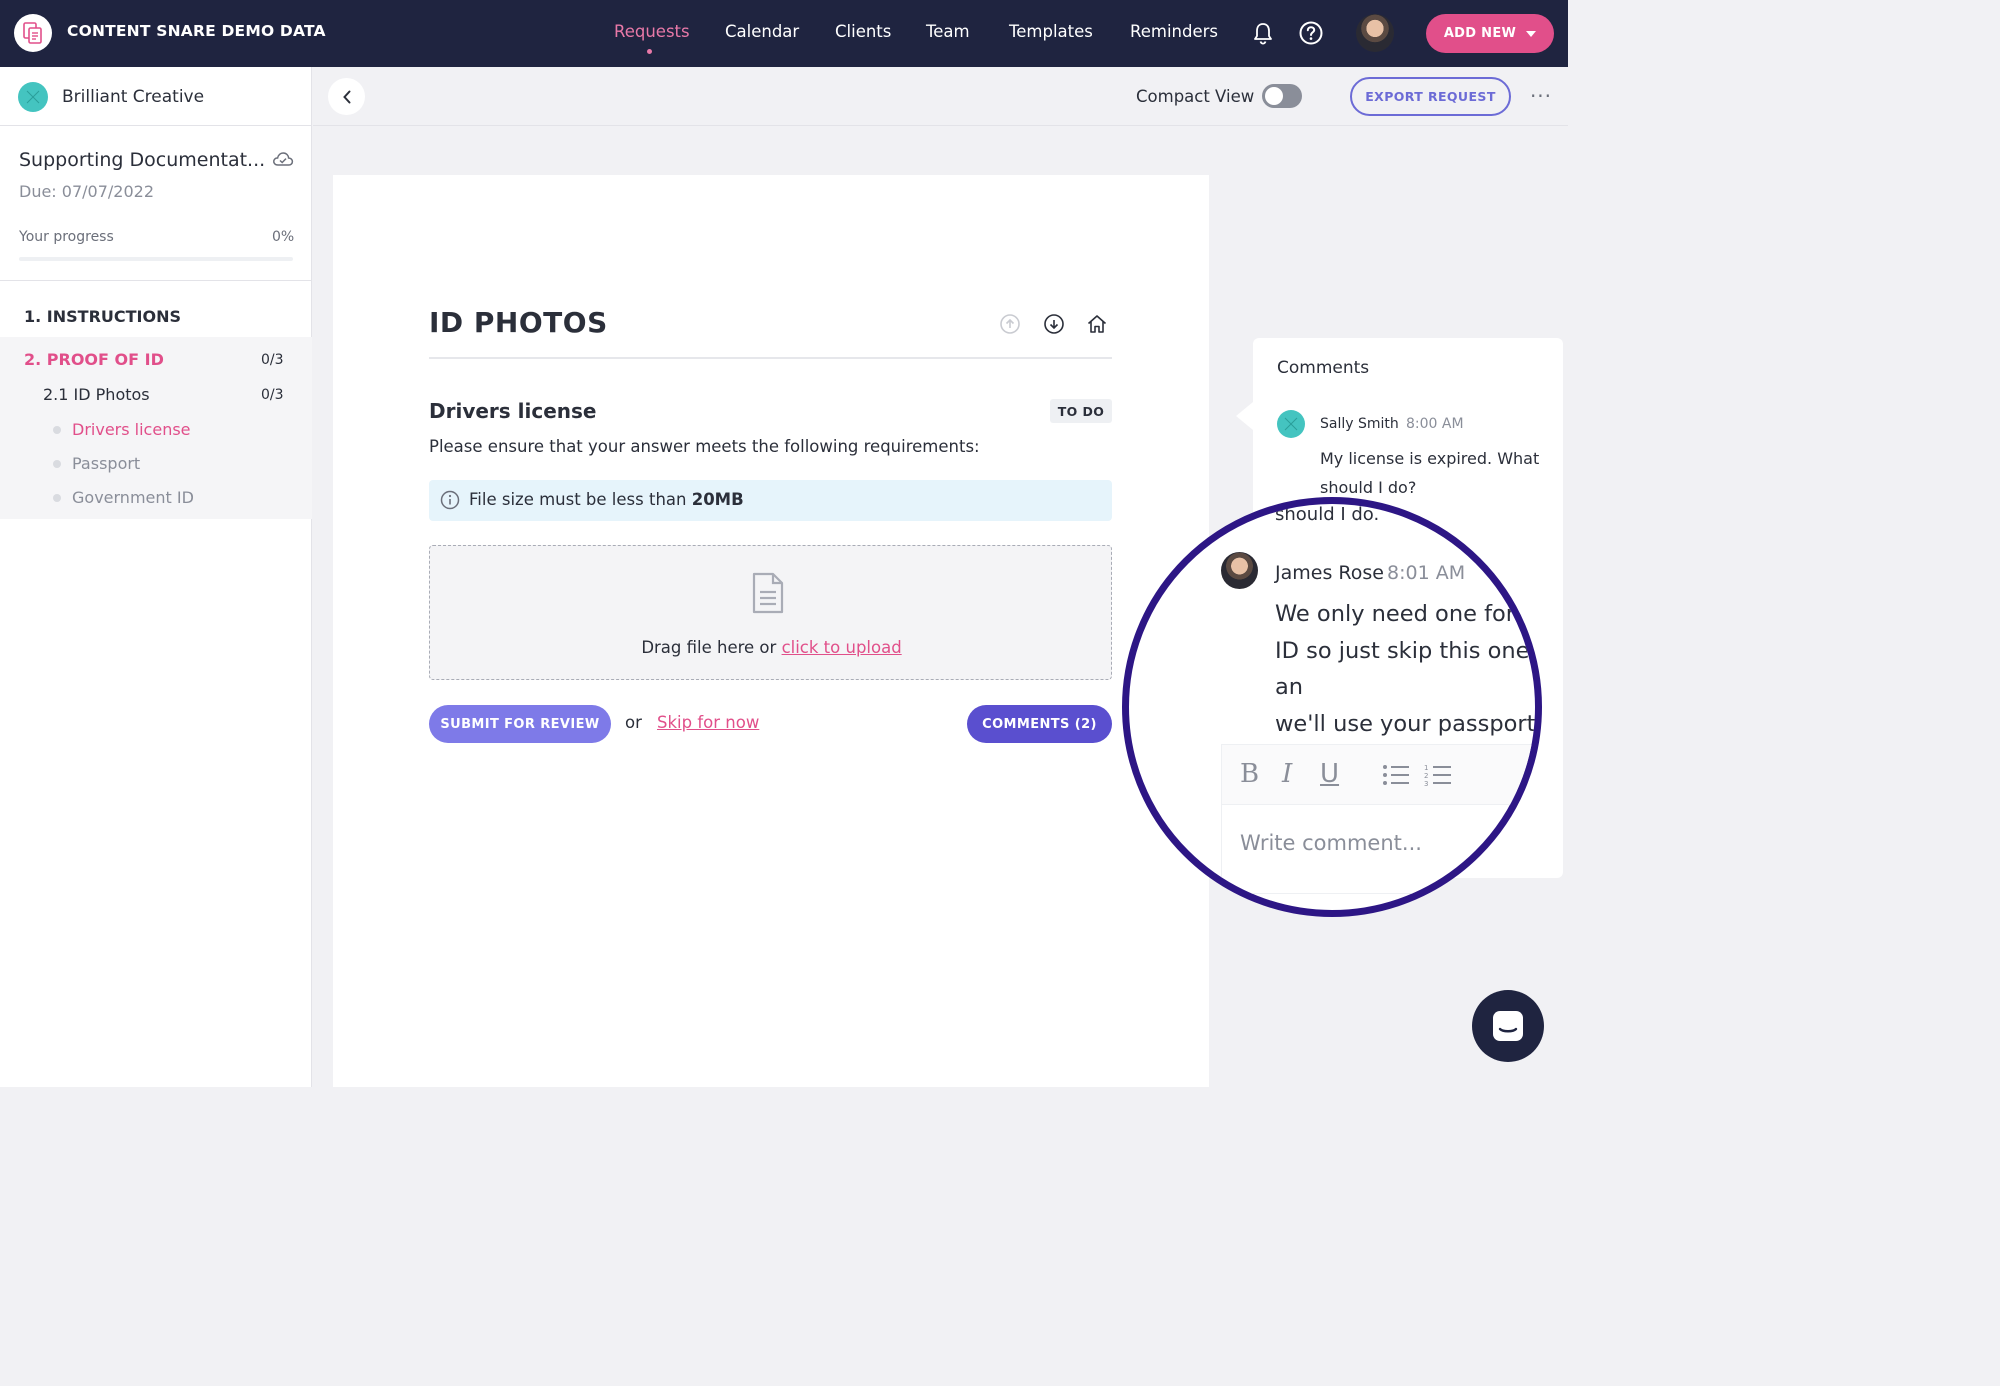  What do you see at coordinates (133, 97) in the screenshot?
I see `client-name: Brilliant Creative` at bounding box center [133, 97].